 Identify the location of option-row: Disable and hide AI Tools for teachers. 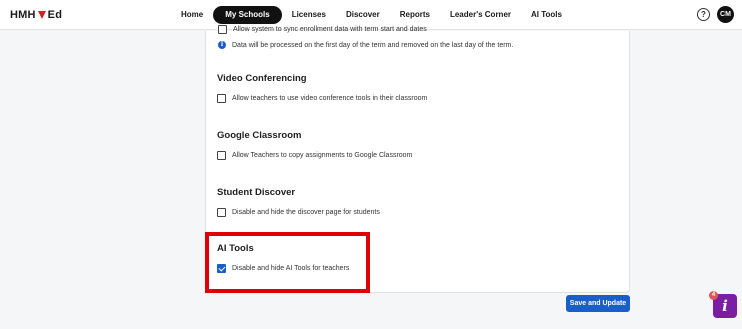
(283, 268).